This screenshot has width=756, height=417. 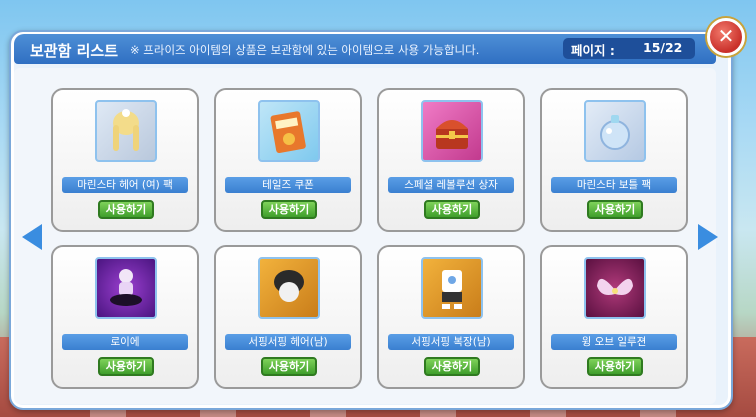 I want to click on wings-icon, so click(x=615, y=288).